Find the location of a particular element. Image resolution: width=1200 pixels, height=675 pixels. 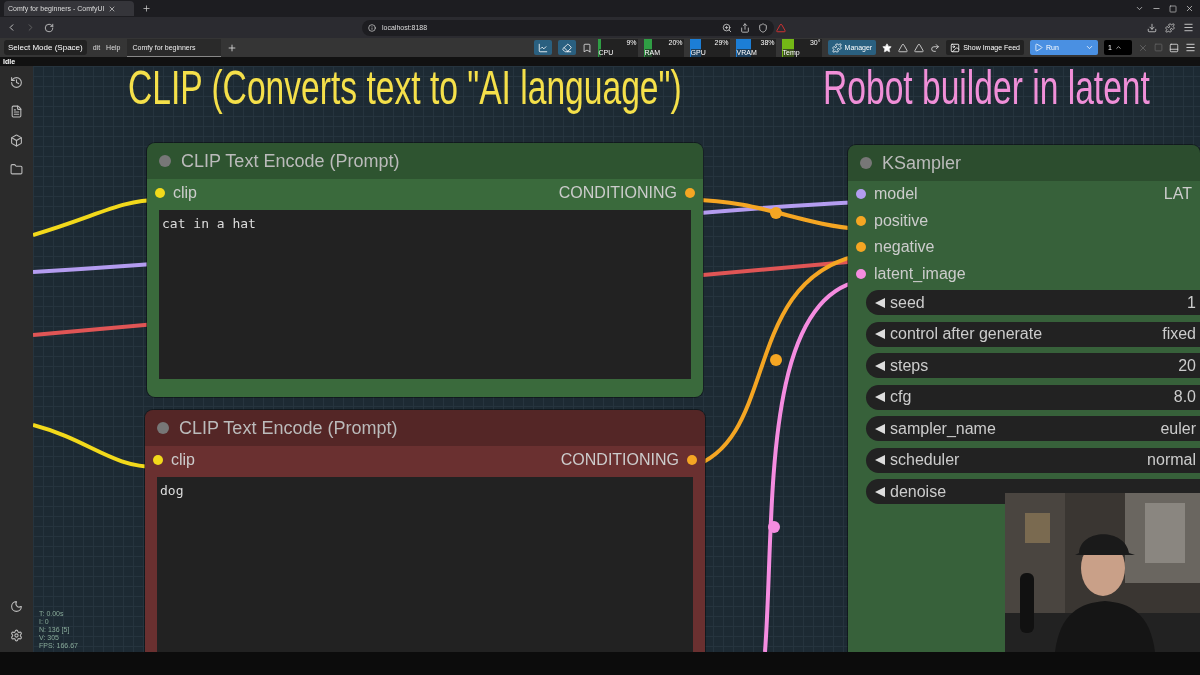

moon-icon is located at coordinates (16, 606).